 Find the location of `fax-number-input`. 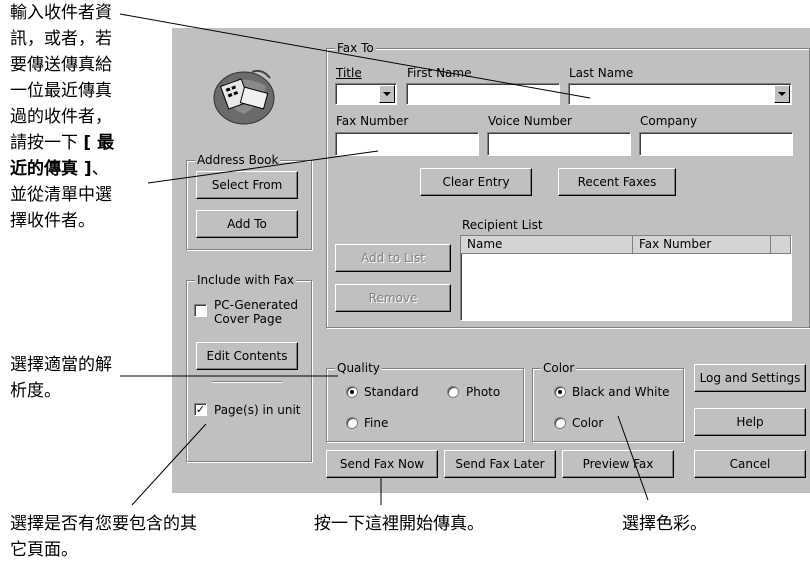

fax-number-input is located at coordinates (407, 144).